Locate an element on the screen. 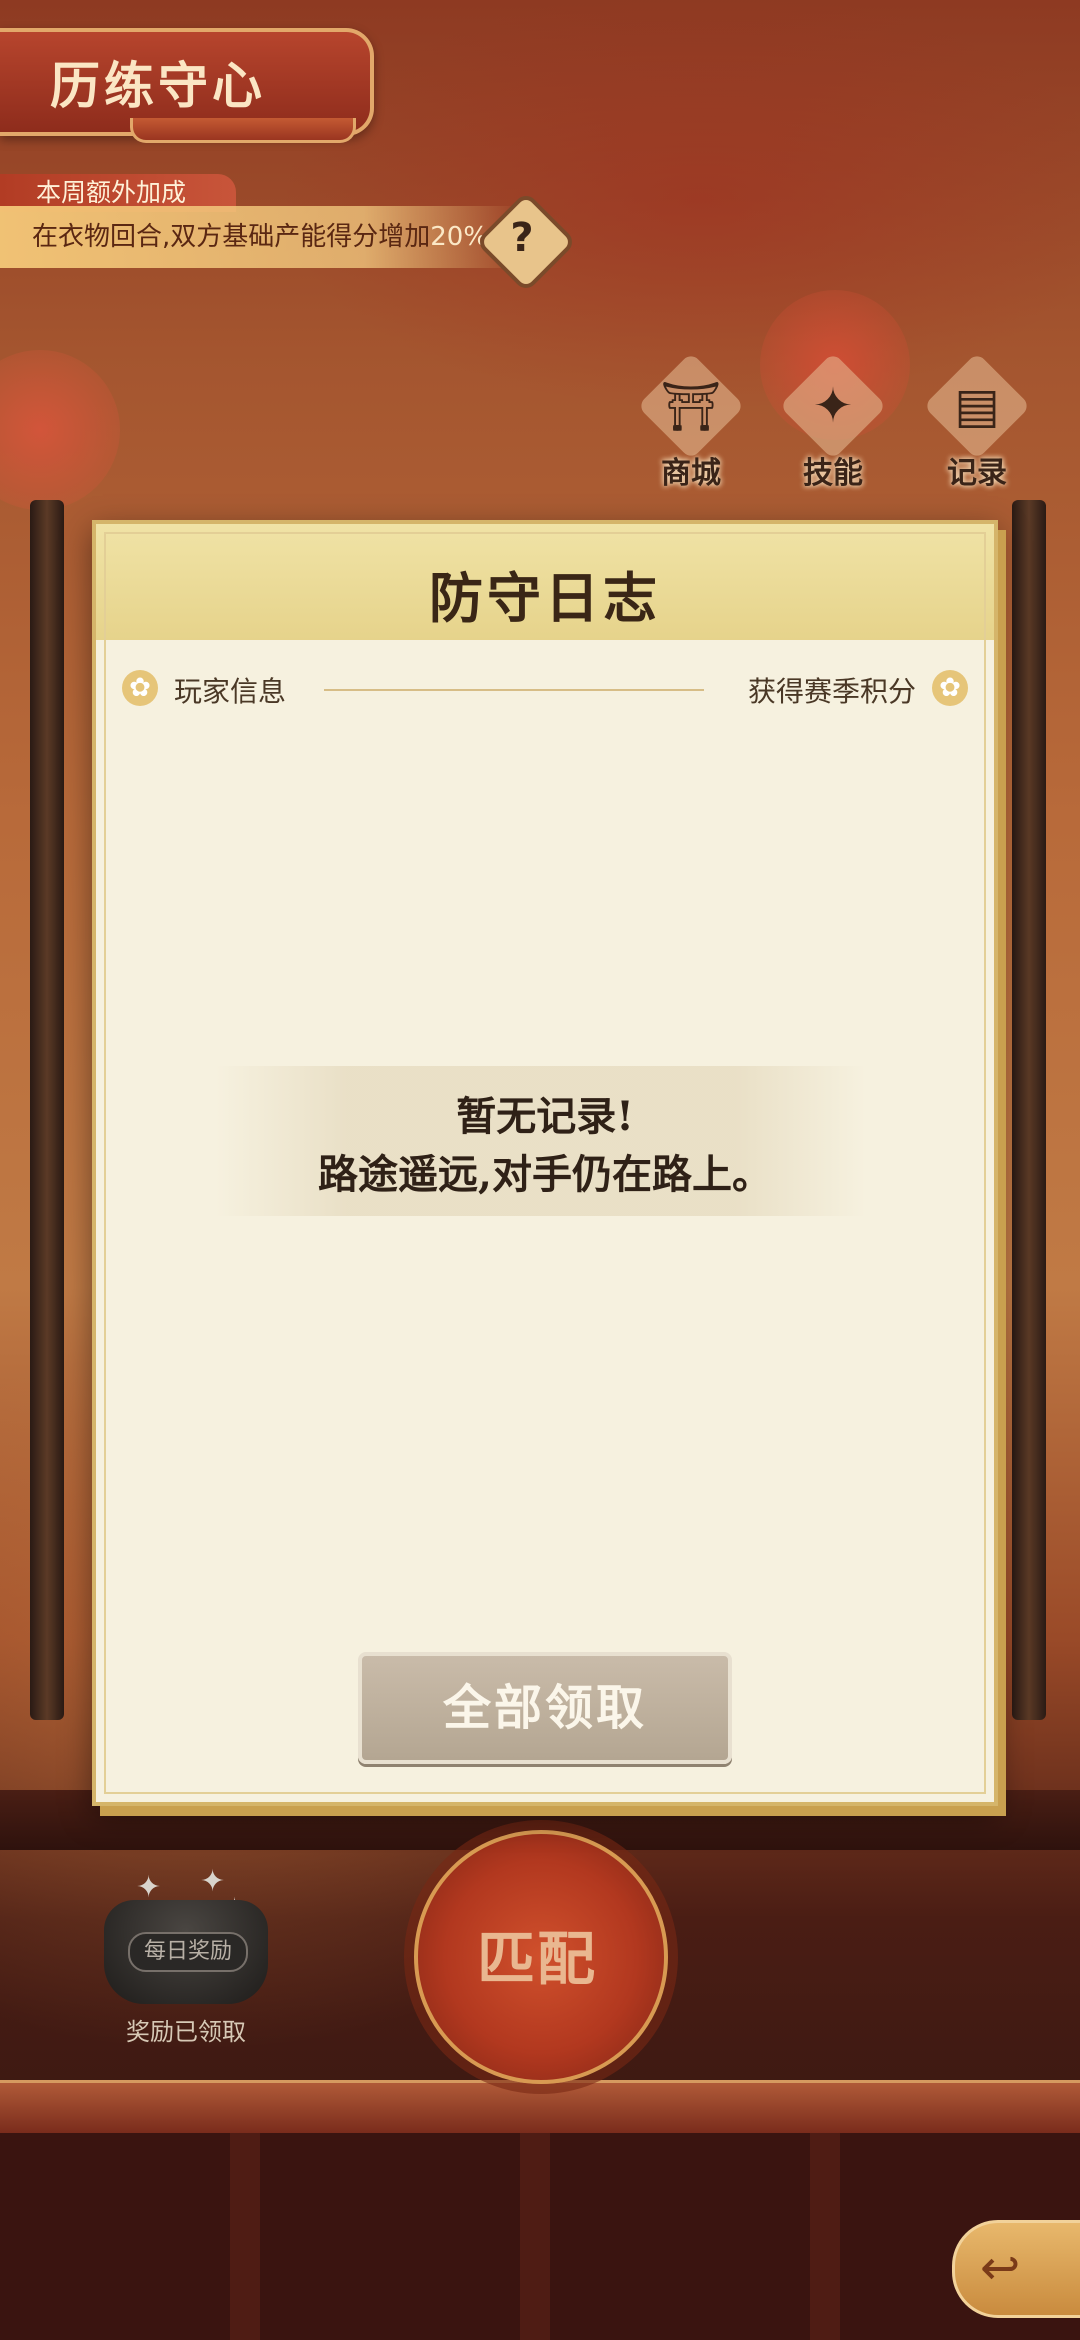 The width and height of the screenshot is (1080, 2340). weekly-bonus-bar: 在衣物回合,双方基础产能得分增加20% is located at coordinates (260, 237).